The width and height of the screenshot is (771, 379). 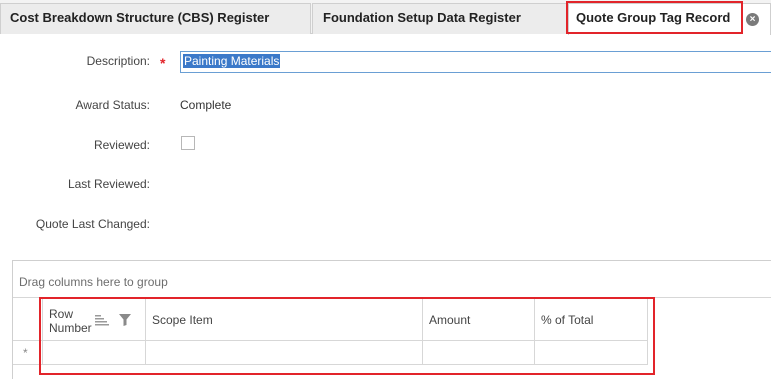 What do you see at coordinates (591, 353) in the screenshot?
I see `new-row-cell-pct-total` at bounding box center [591, 353].